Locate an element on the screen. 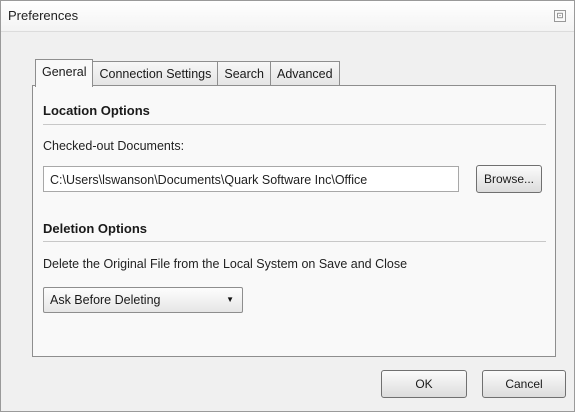  window-title: Preferences is located at coordinates (43, 15).